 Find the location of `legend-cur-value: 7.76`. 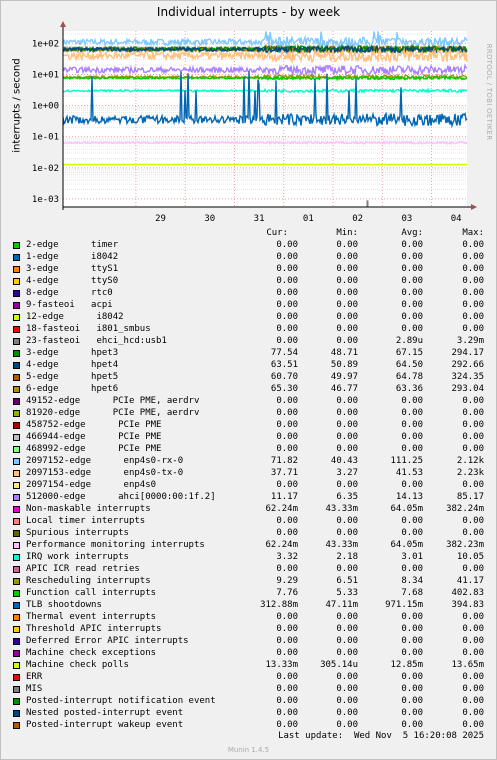

legend-cur-value: 7.76 is located at coordinates (287, 593).